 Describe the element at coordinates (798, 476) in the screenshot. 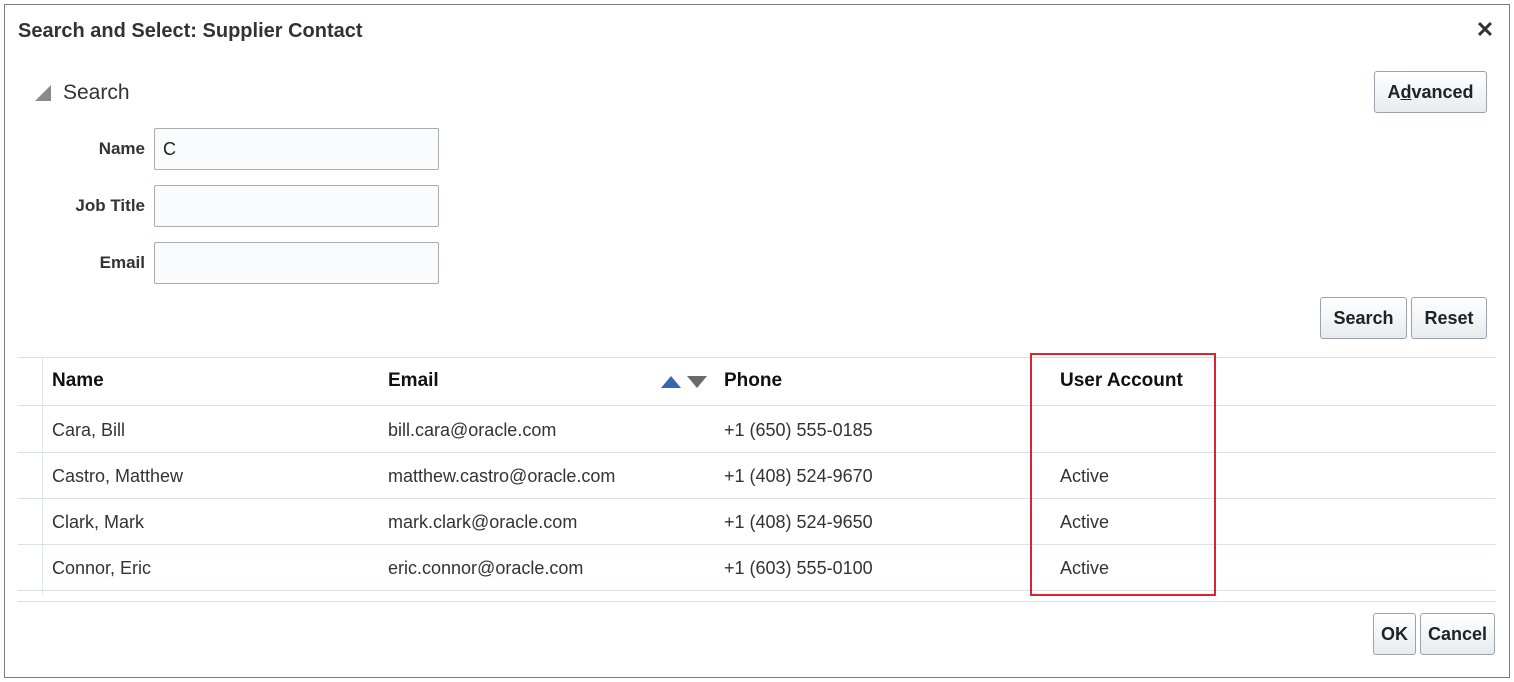

I see `cell-phone: +1 (408) 524-9670` at that location.